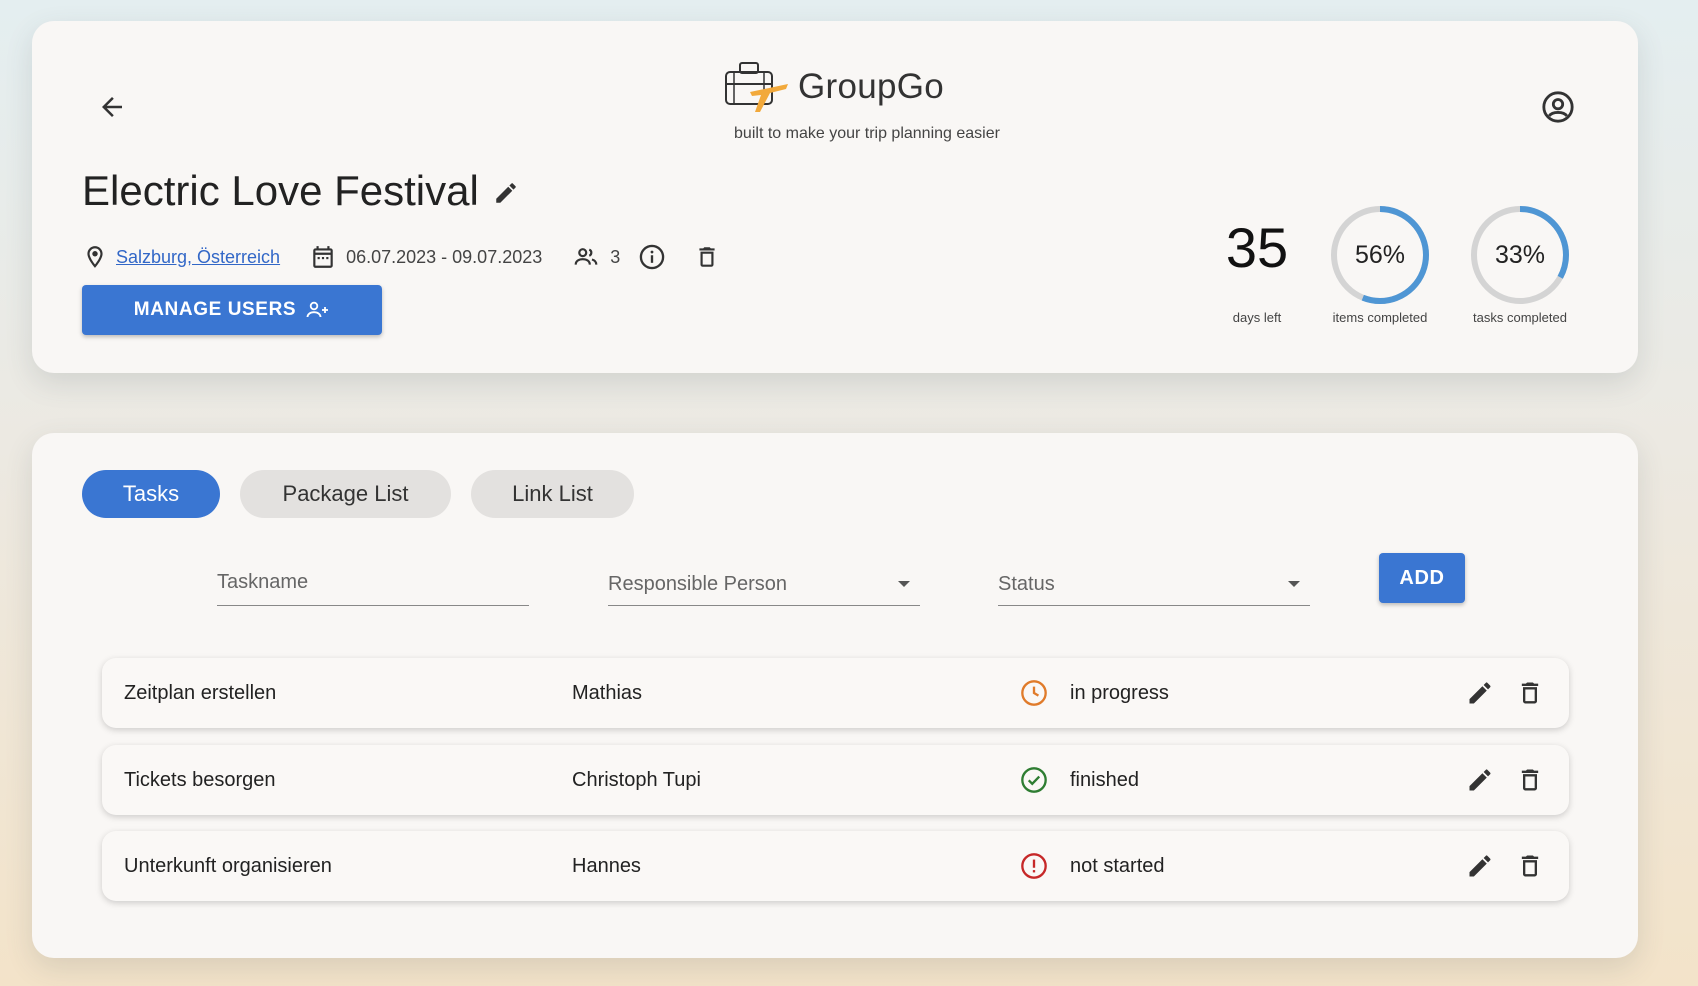  I want to click on arrow-left-icon, so click(112, 107).